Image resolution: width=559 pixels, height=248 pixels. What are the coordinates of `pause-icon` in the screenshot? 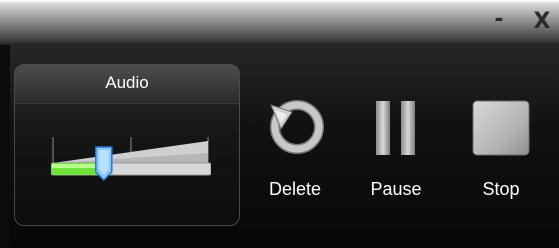 It's located at (395, 128).